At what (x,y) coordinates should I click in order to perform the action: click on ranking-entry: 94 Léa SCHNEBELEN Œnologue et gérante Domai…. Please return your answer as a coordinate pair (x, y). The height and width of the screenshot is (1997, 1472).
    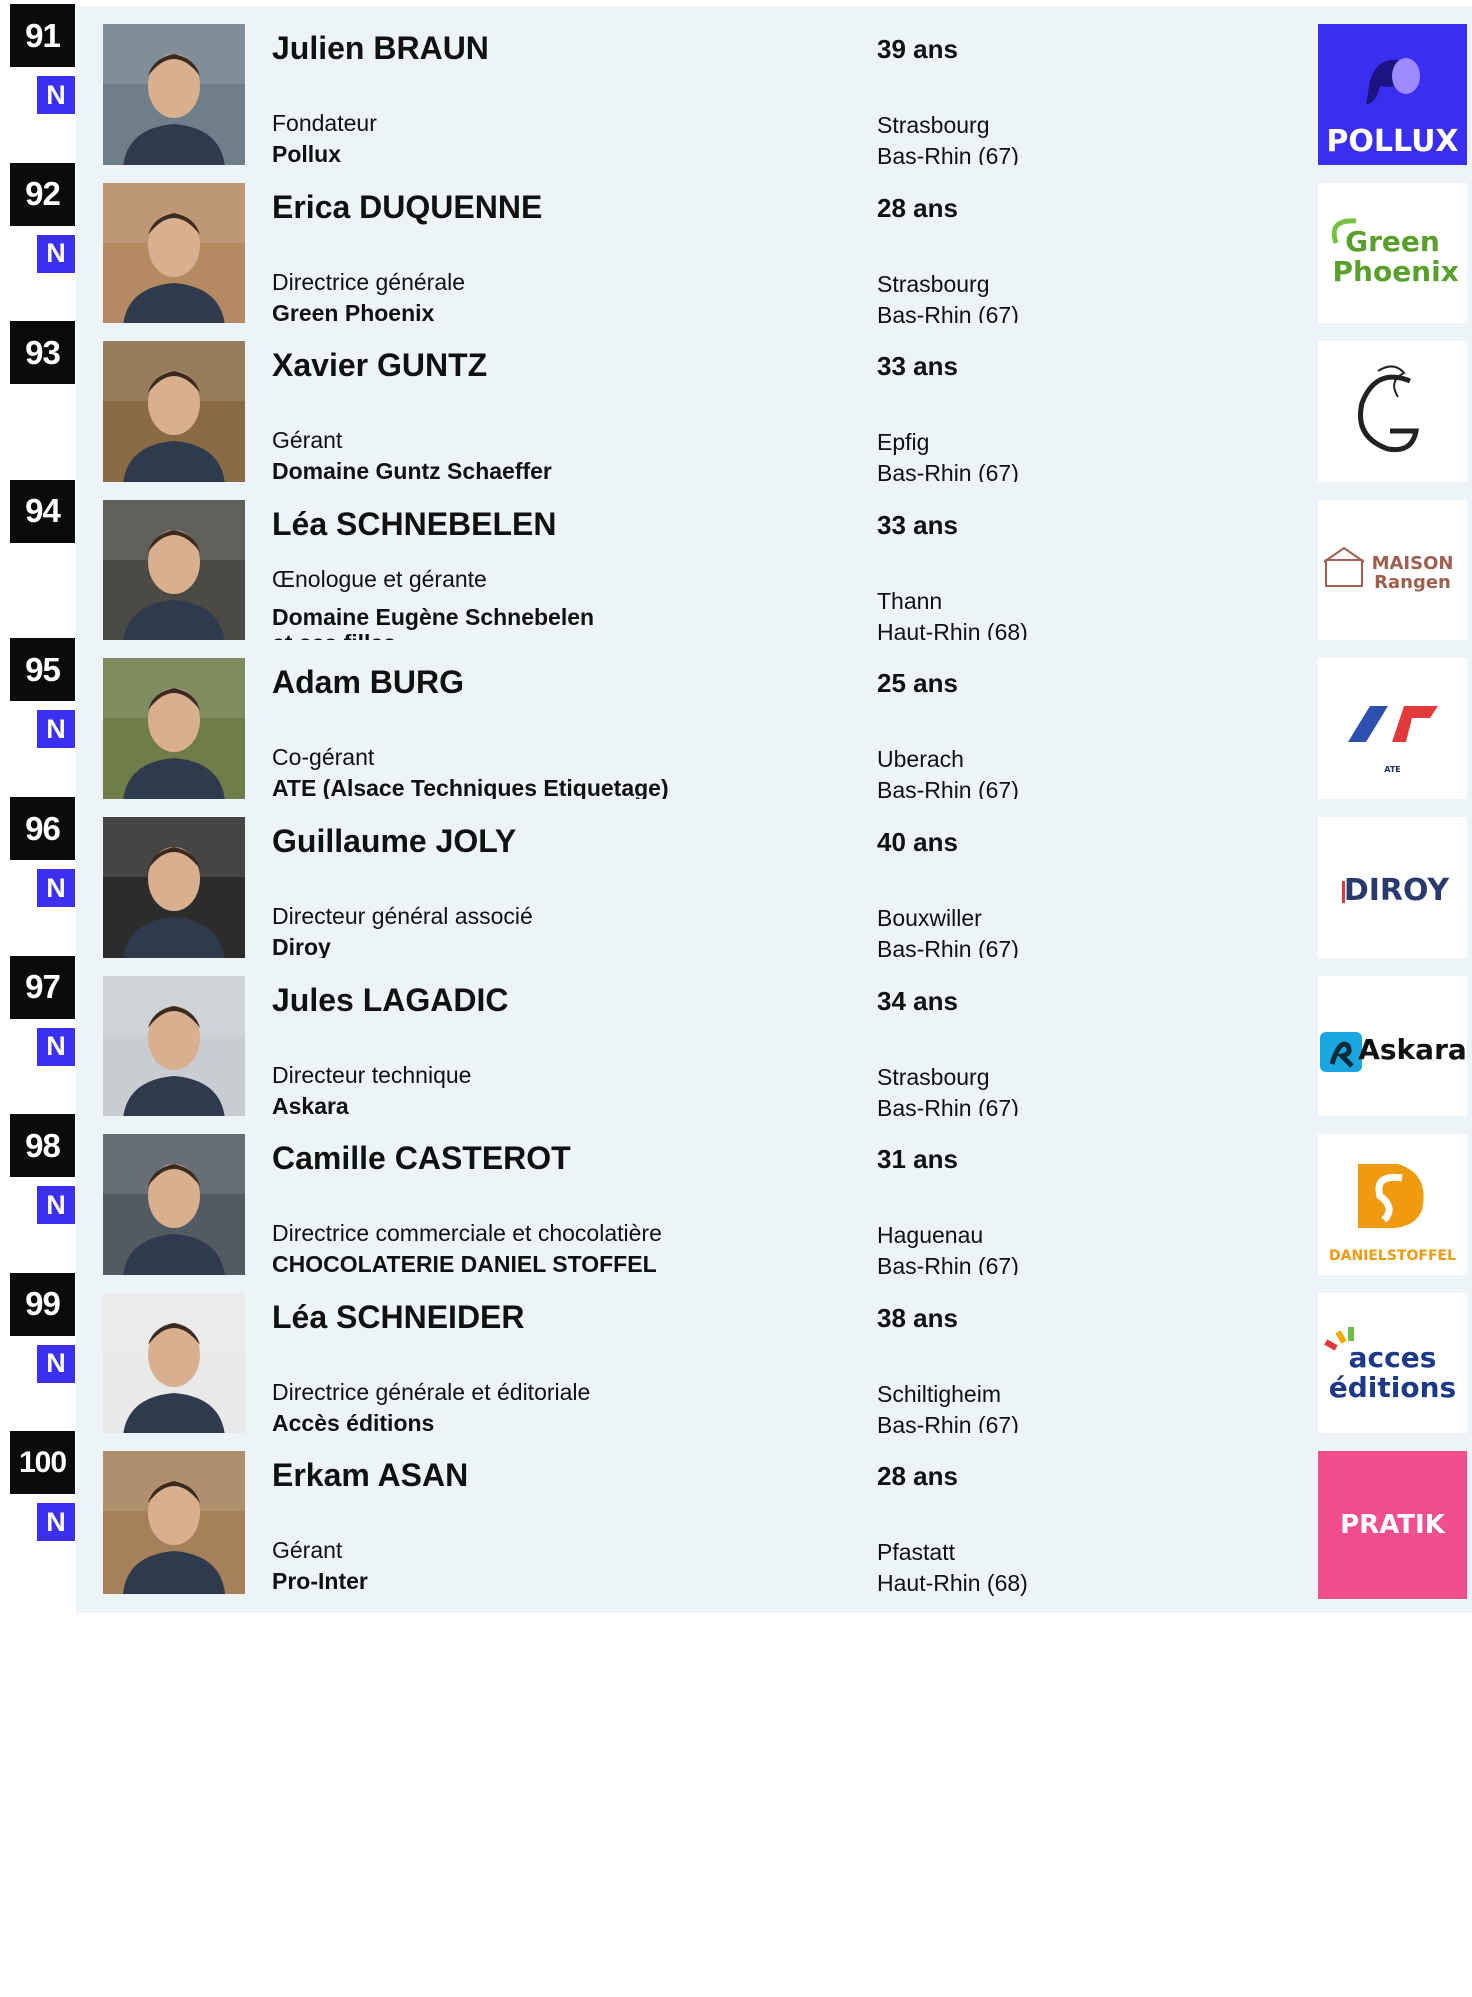
    Looking at the image, I should click on (736, 570).